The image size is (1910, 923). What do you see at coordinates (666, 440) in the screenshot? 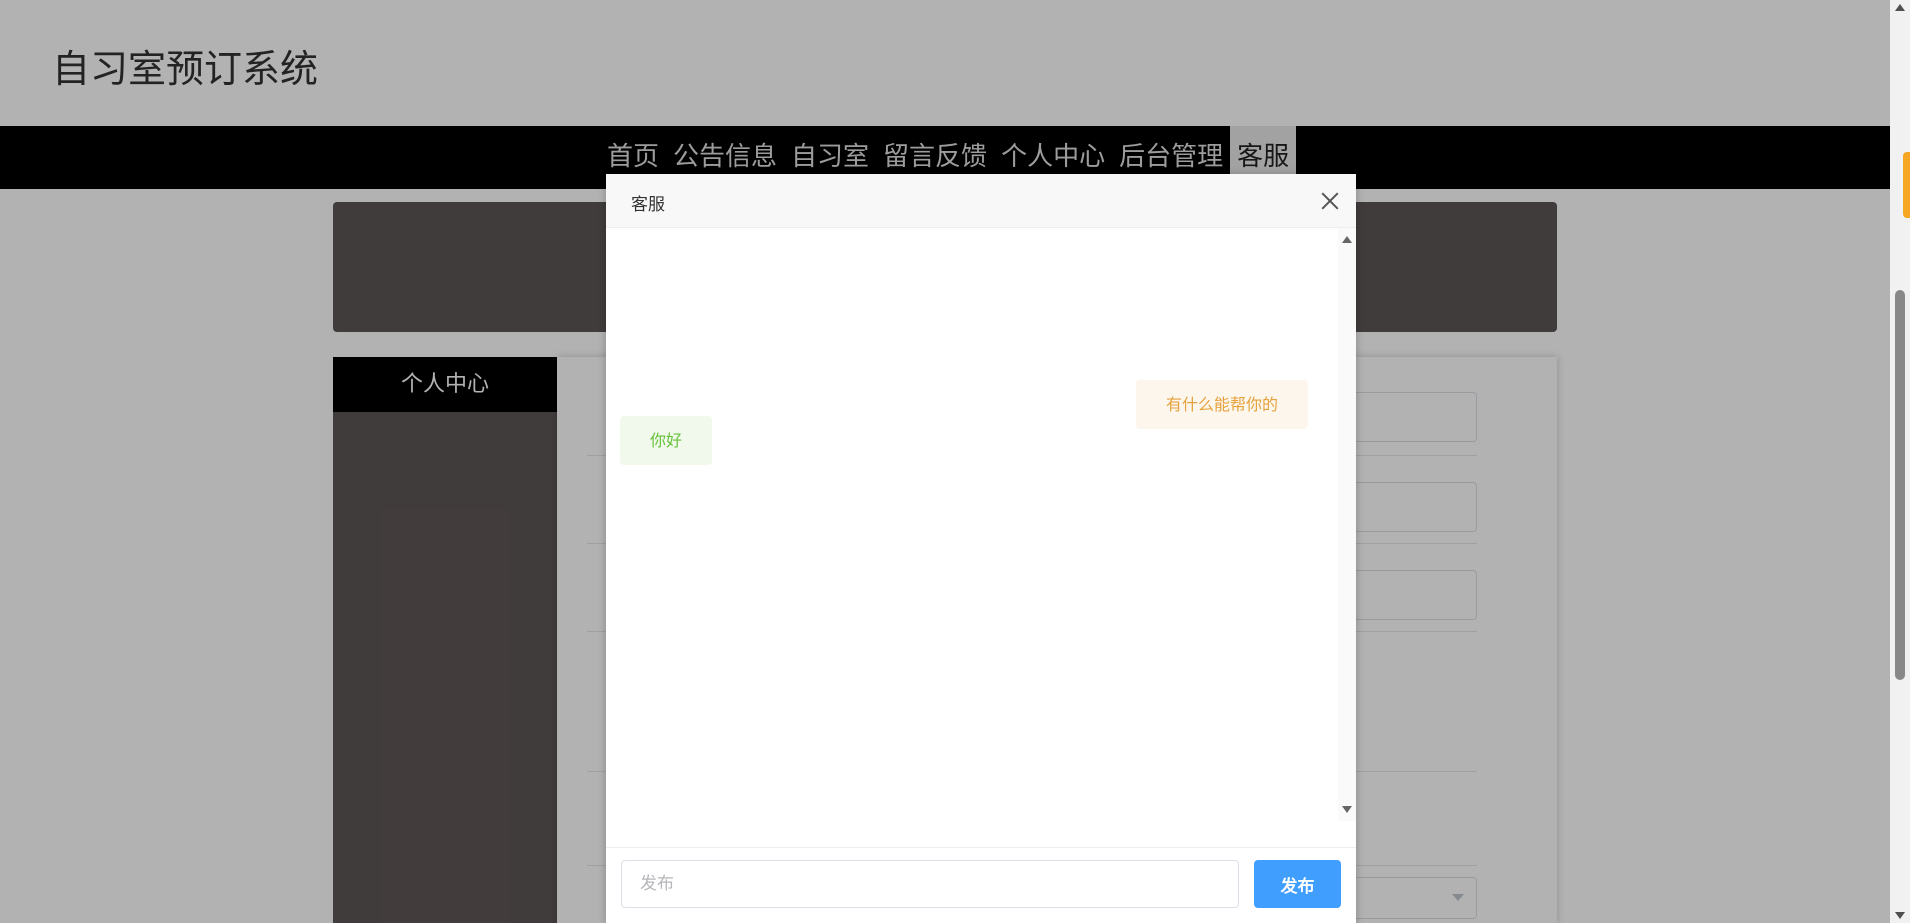
I see `chat-message-user: 你好` at bounding box center [666, 440].